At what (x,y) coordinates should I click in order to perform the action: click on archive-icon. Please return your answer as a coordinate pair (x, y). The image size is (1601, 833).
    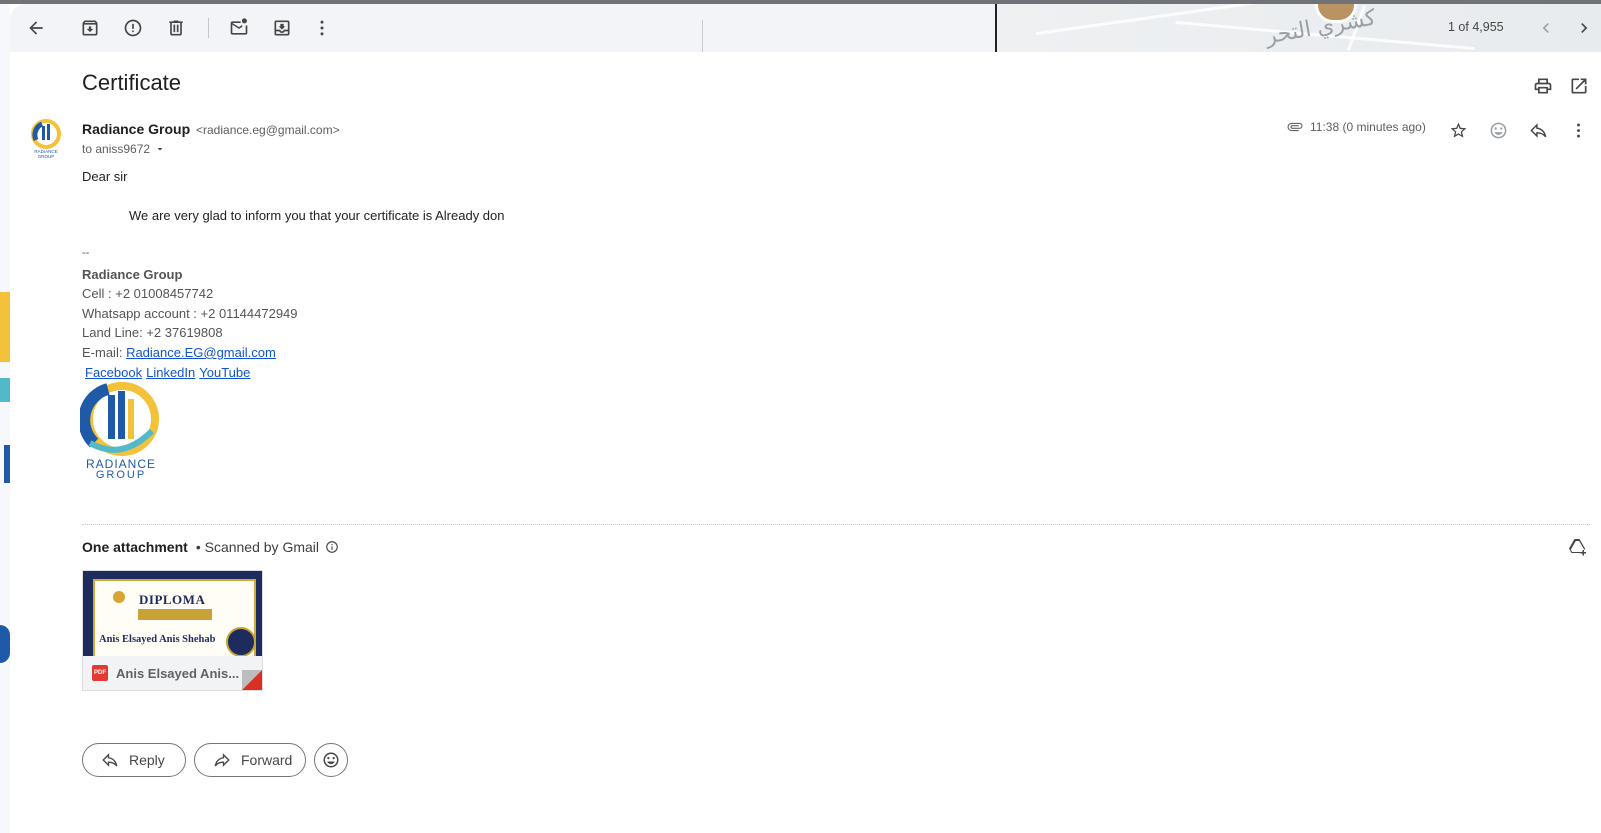
    Looking at the image, I should click on (90, 28).